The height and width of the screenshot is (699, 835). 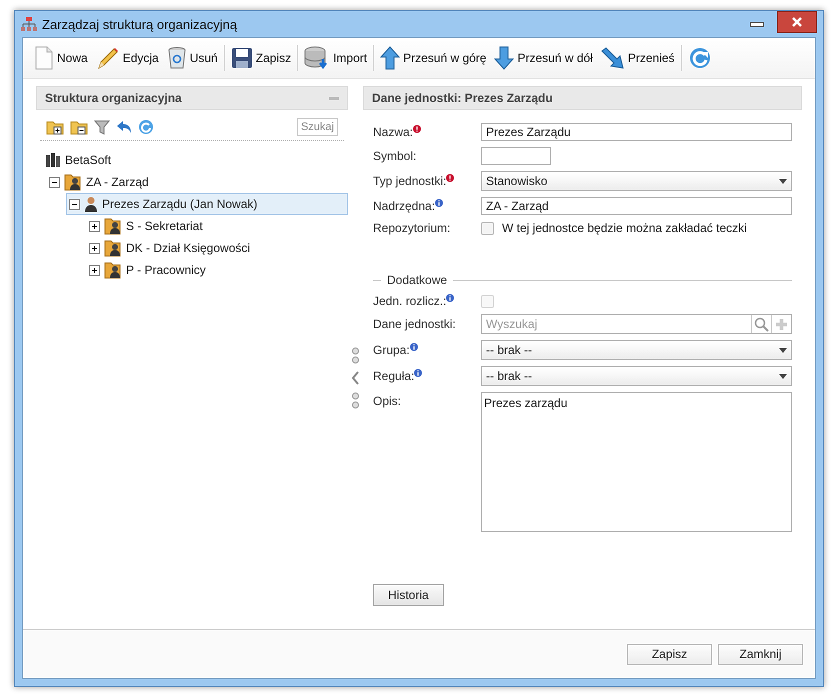 I want to click on checkbox, so click(x=487, y=228).